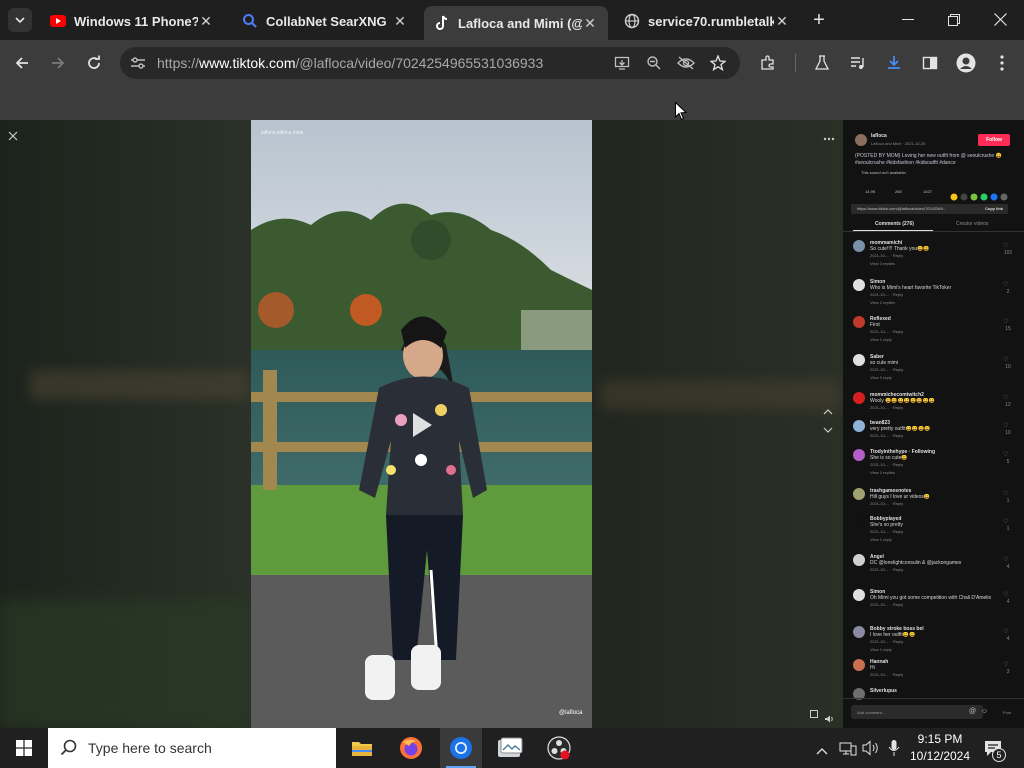 This screenshot has width=1024, height=768. Describe the element at coordinates (510, 748) in the screenshot. I see `image-viewer-icon` at that location.